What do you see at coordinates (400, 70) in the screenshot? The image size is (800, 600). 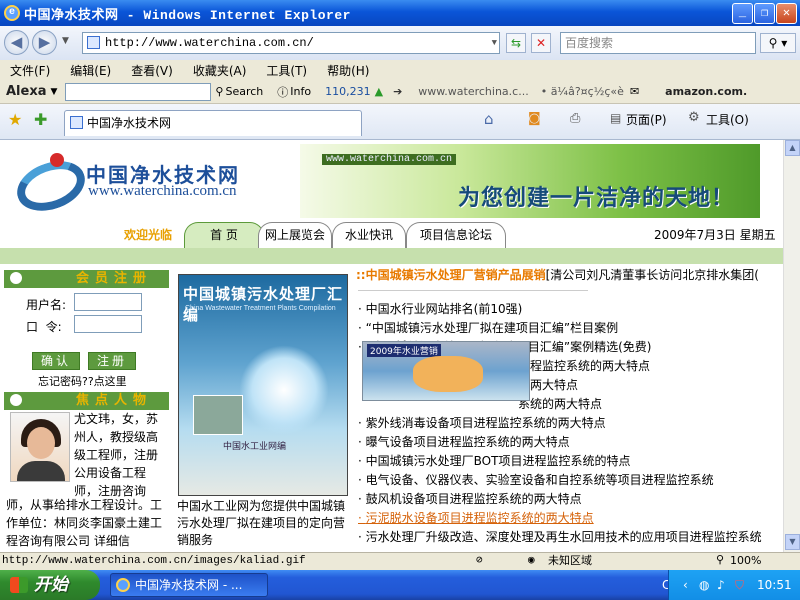 I see `menu-bar: 文件(F) 编辑(E) 查看(V) 收藏夹(A) 工具(T) 帮助(H)` at bounding box center [400, 70].